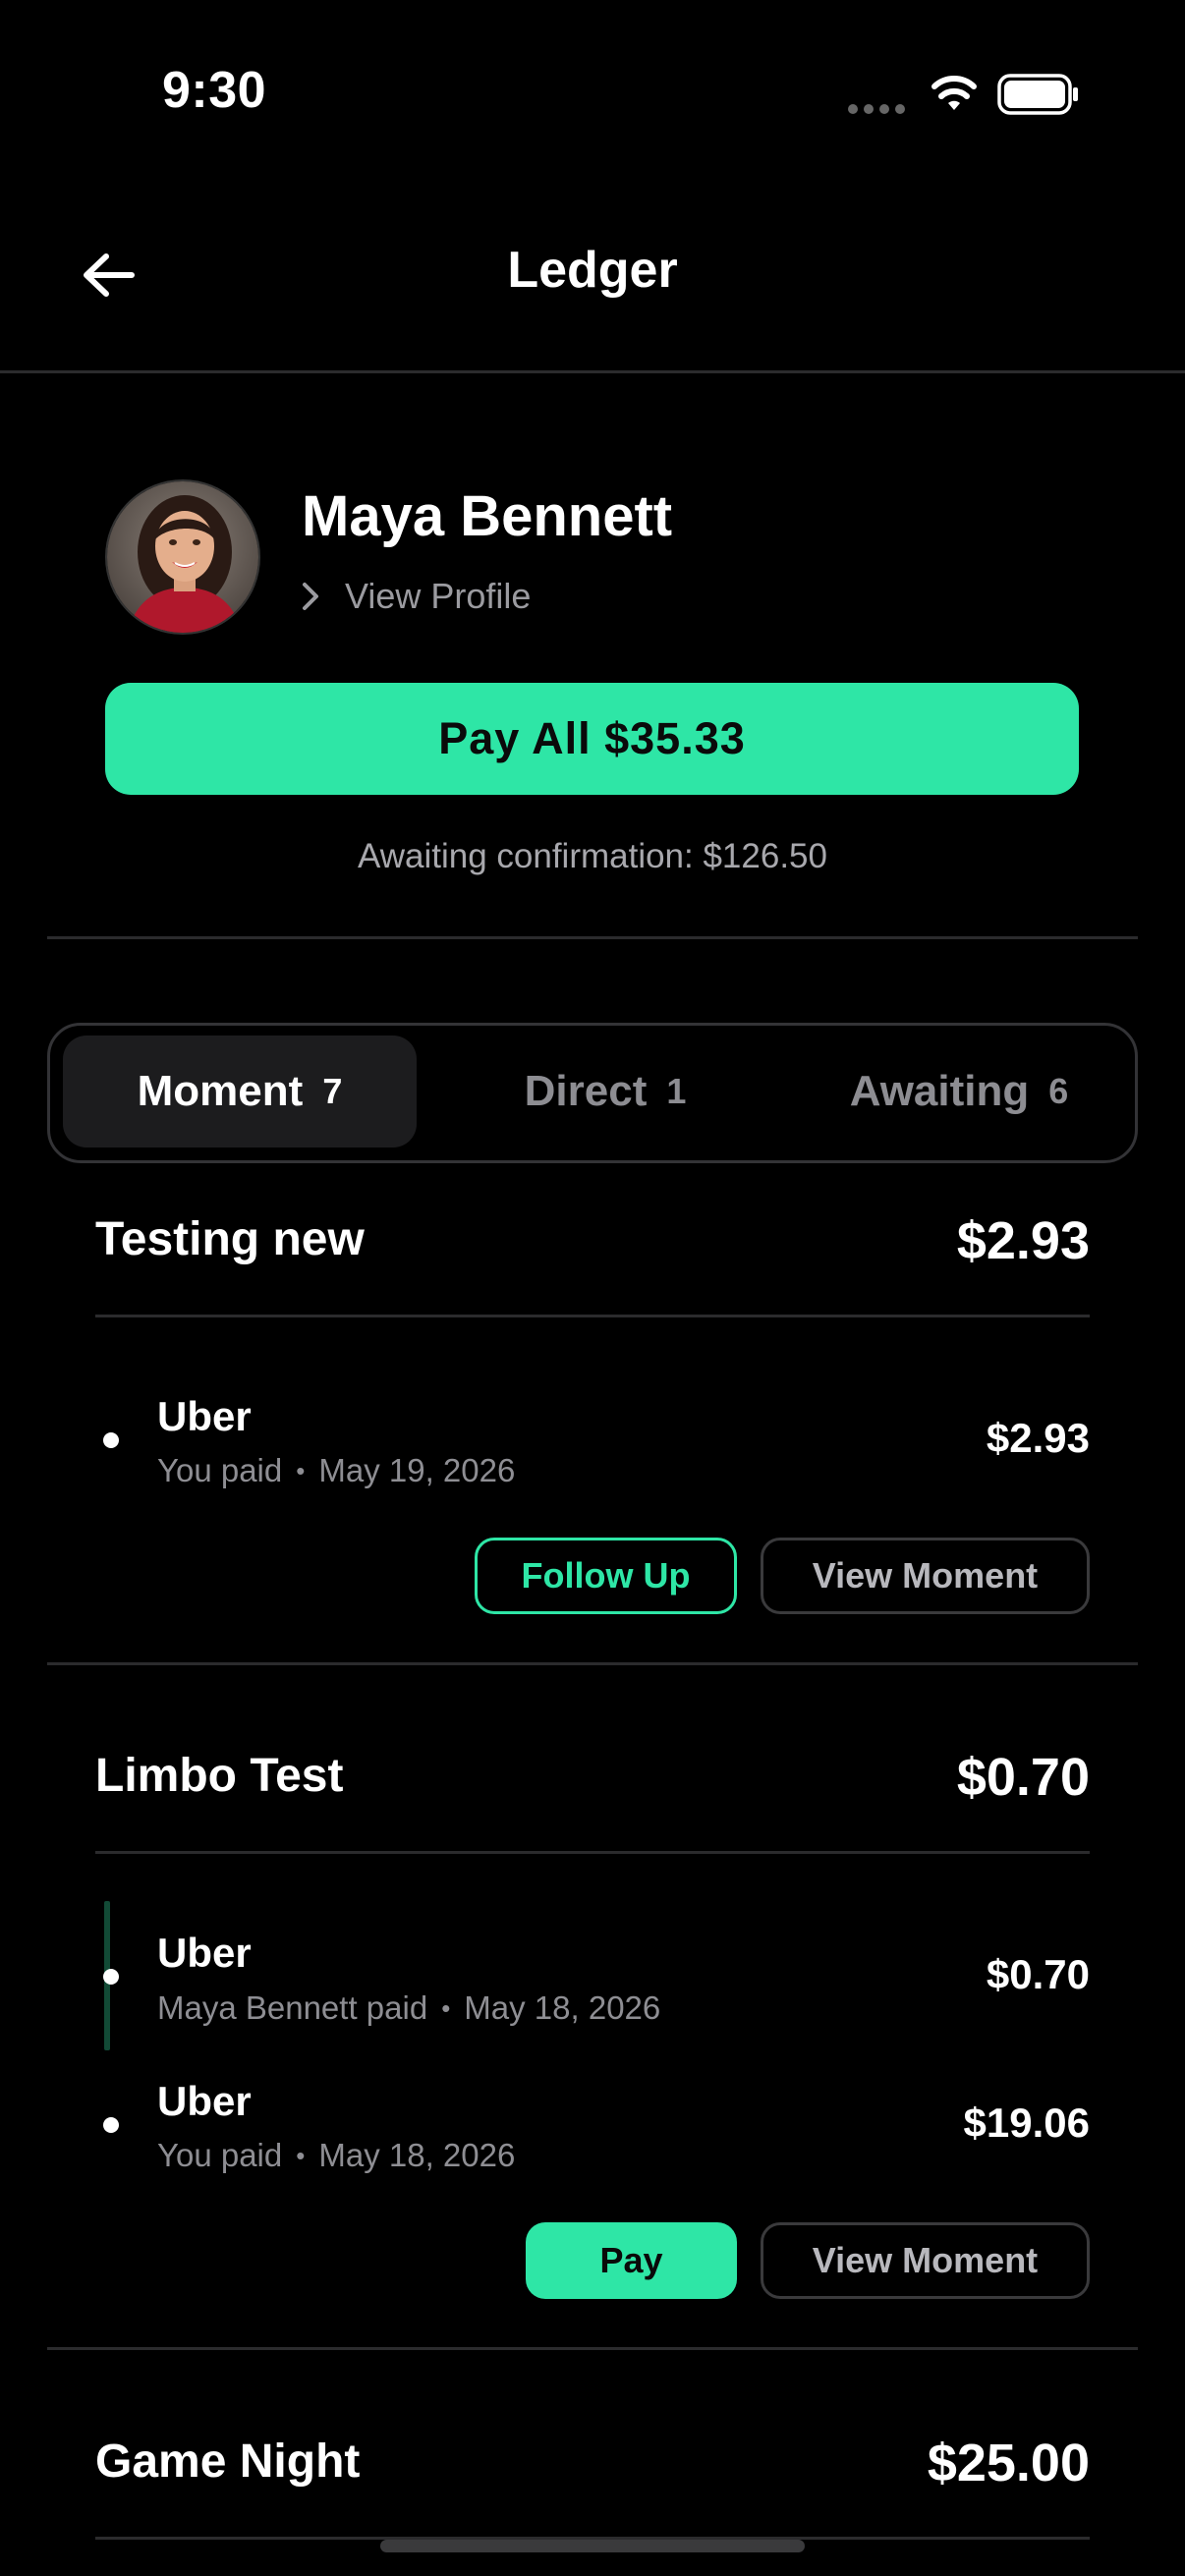 The image size is (1185, 2576). What do you see at coordinates (677, 1091) in the screenshot?
I see `tab-count: 1` at bounding box center [677, 1091].